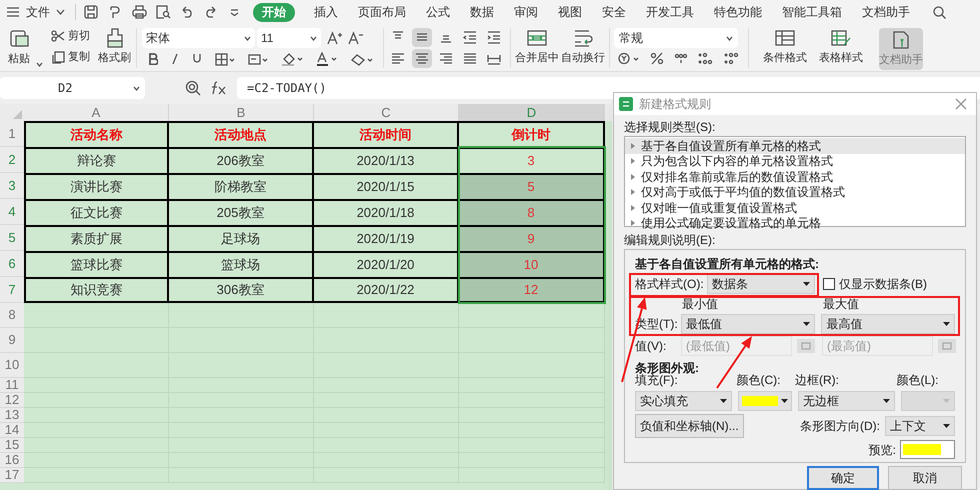  What do you see at coordinates (382, 12) in the screenshot?
I see `ribbon-tab: 页面布局` at bounding box center [382, 12].